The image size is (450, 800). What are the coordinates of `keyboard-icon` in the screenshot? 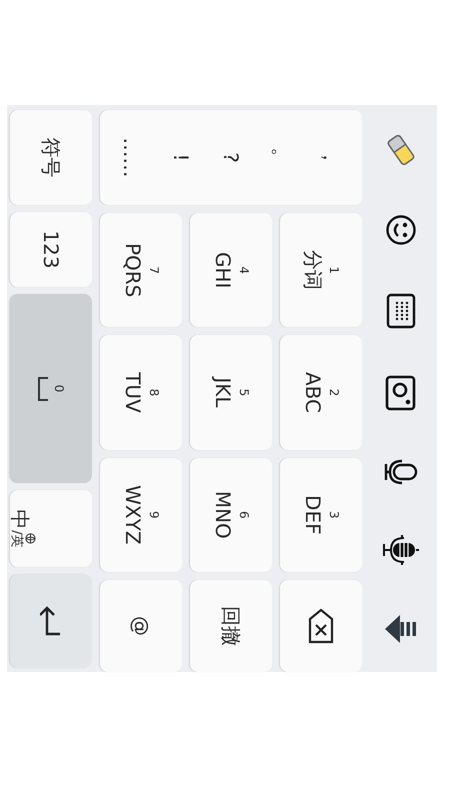 It's located at (401, 310).